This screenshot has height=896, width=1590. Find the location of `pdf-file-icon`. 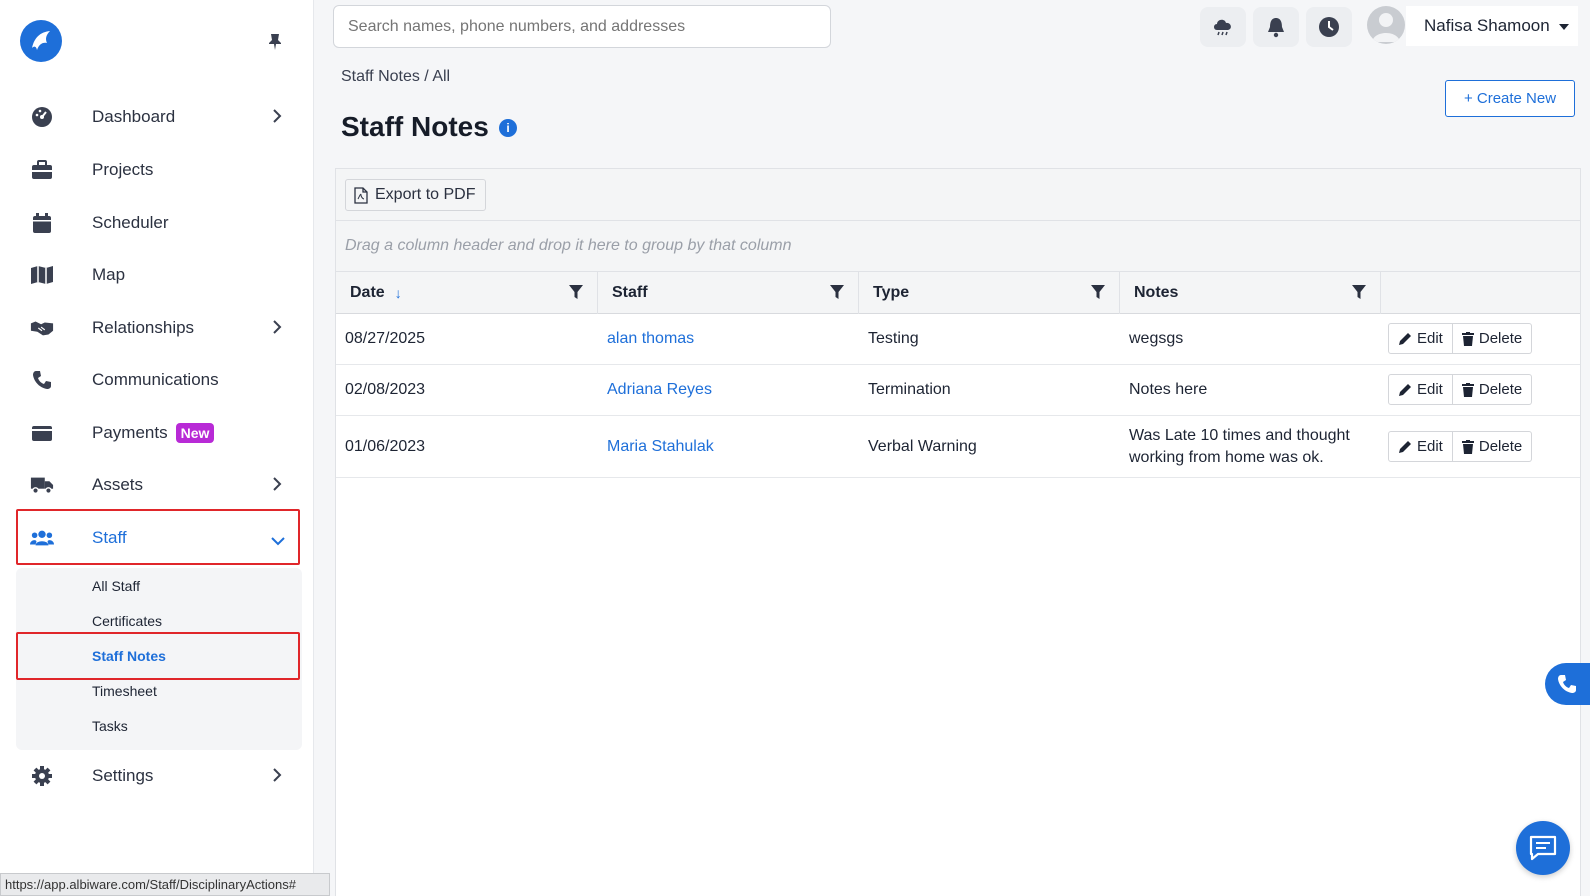

pdf-file-icon is located at coordinates (361, 195).